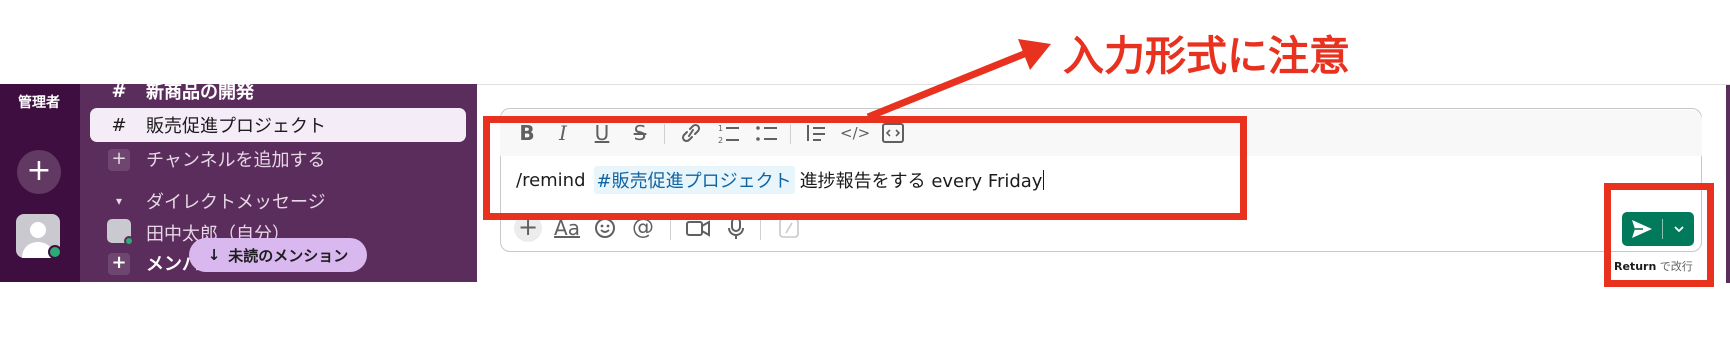  What do you see at coordinates (1206, 56) in the screenshot?
I see `annotation-callout: 入力形式に注意` at bounding box center [1206, 56].